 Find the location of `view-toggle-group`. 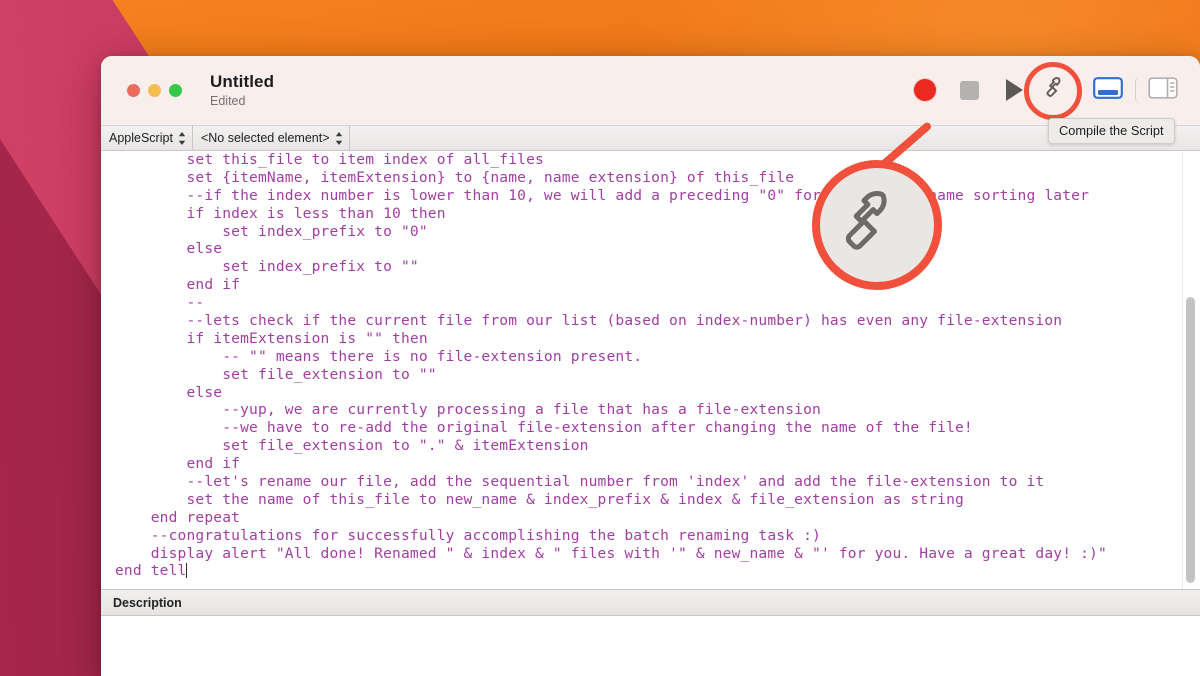

view-toggle-group is located at coordinates (1135, 90).